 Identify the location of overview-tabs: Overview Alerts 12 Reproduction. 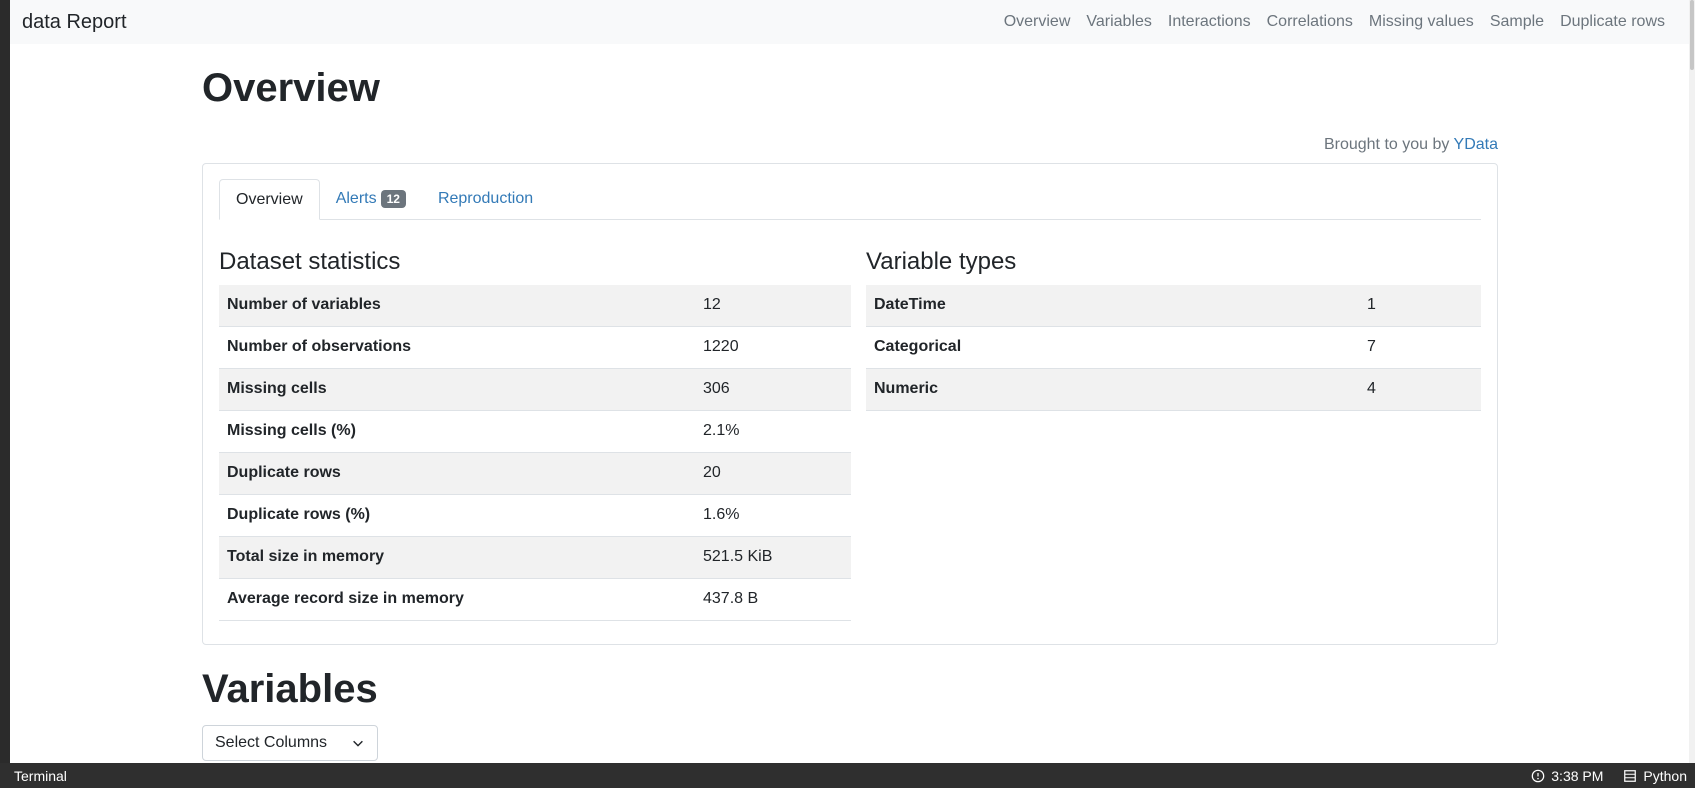
(850, 199).